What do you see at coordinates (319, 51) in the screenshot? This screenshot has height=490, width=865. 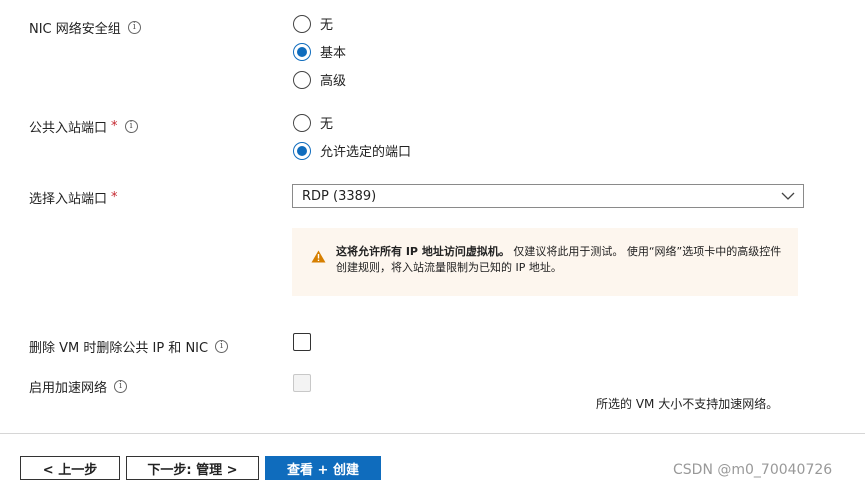 I see `nic-option-basic: 基本` at bounding box center [319, 51].